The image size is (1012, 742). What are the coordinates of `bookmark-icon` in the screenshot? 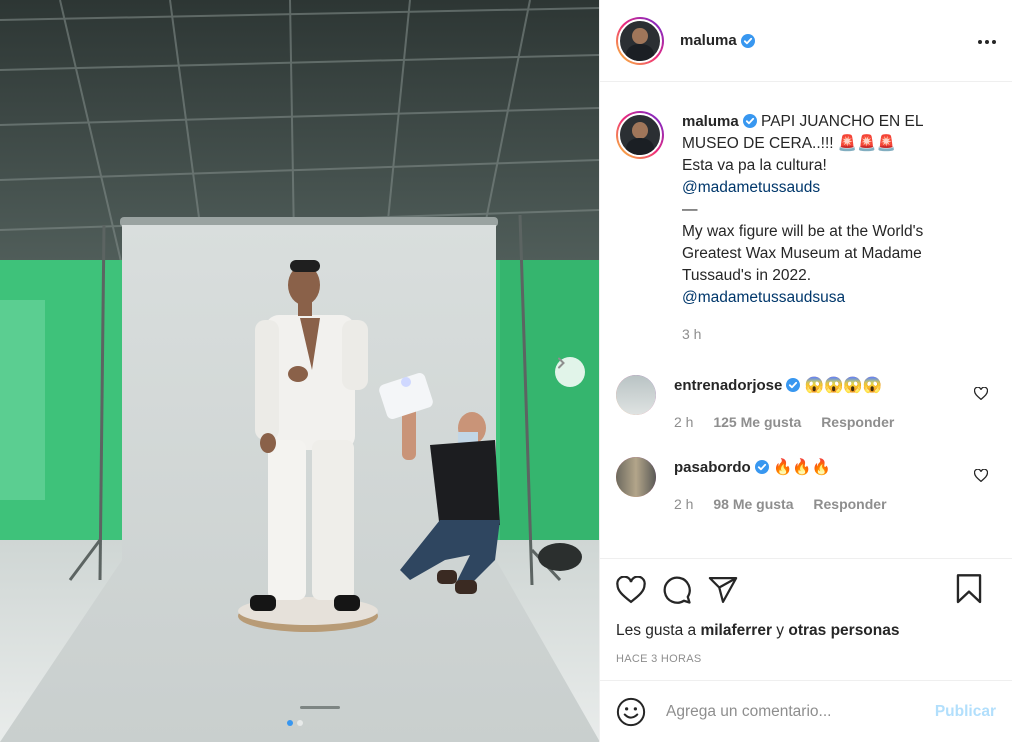 It's located at (969, 589).